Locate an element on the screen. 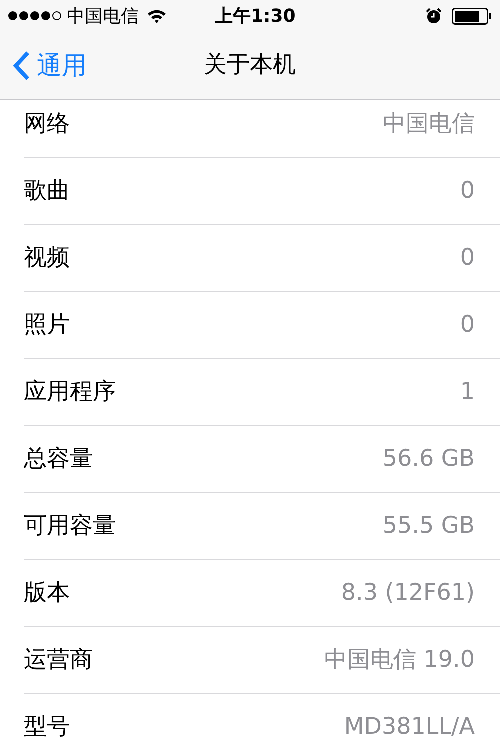 This screenshot has height=750, width=500. chevron-icon is located at coordinates (22, 65).